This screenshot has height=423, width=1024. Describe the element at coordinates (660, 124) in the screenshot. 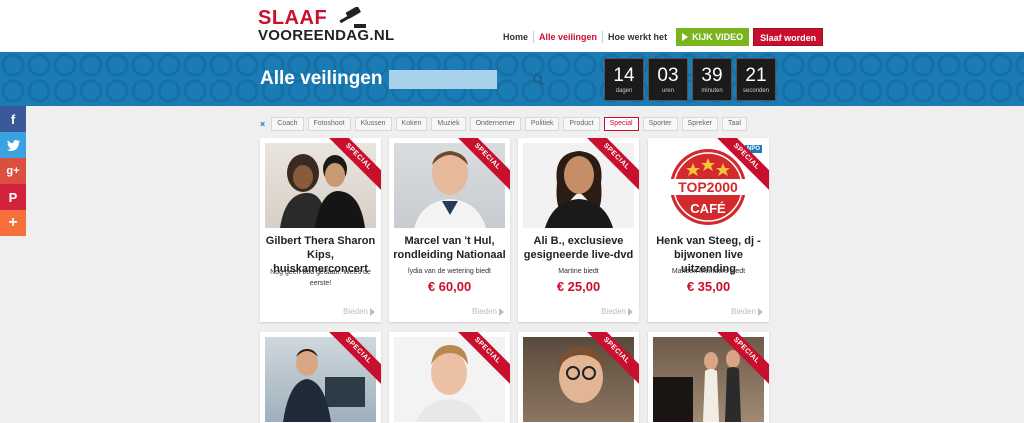

I see `filter-chip-sporter: Sporter` at that location.